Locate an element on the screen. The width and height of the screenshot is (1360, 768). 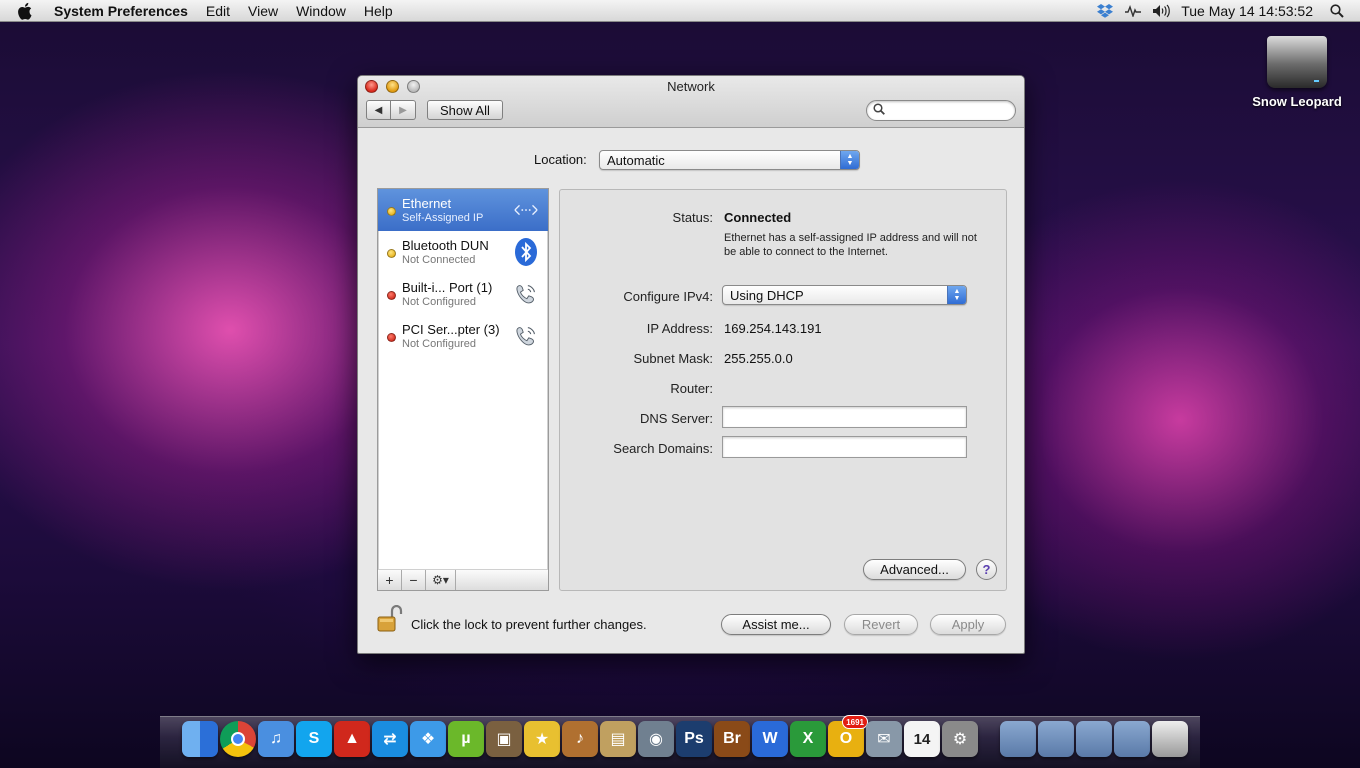
mail-icon: ✉ is located at coordinates (884, 739).